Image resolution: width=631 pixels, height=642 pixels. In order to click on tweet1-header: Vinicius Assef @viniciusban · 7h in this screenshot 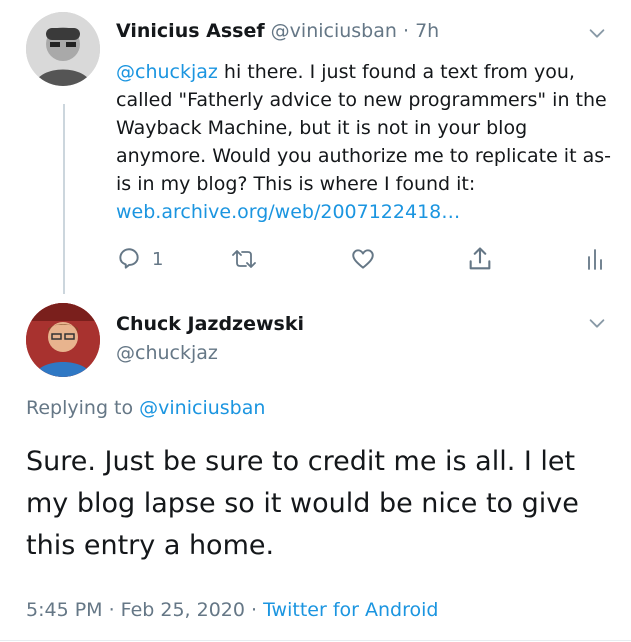, I will do `click(277, 31)`.